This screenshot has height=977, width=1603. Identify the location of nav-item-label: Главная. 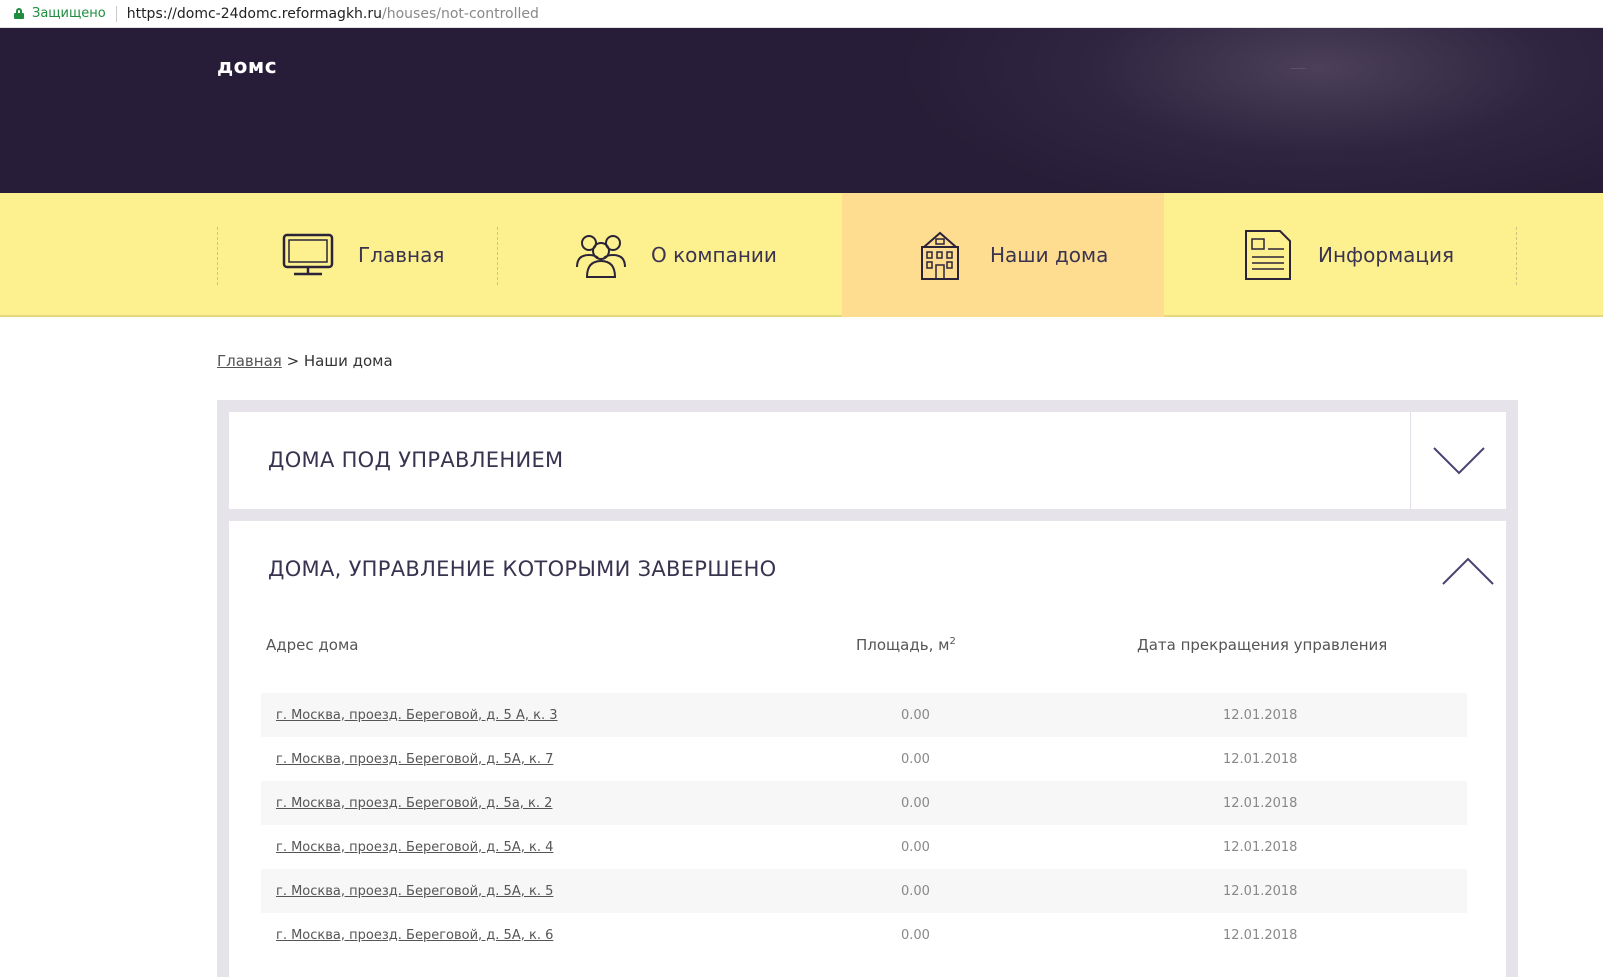
(401, 255).